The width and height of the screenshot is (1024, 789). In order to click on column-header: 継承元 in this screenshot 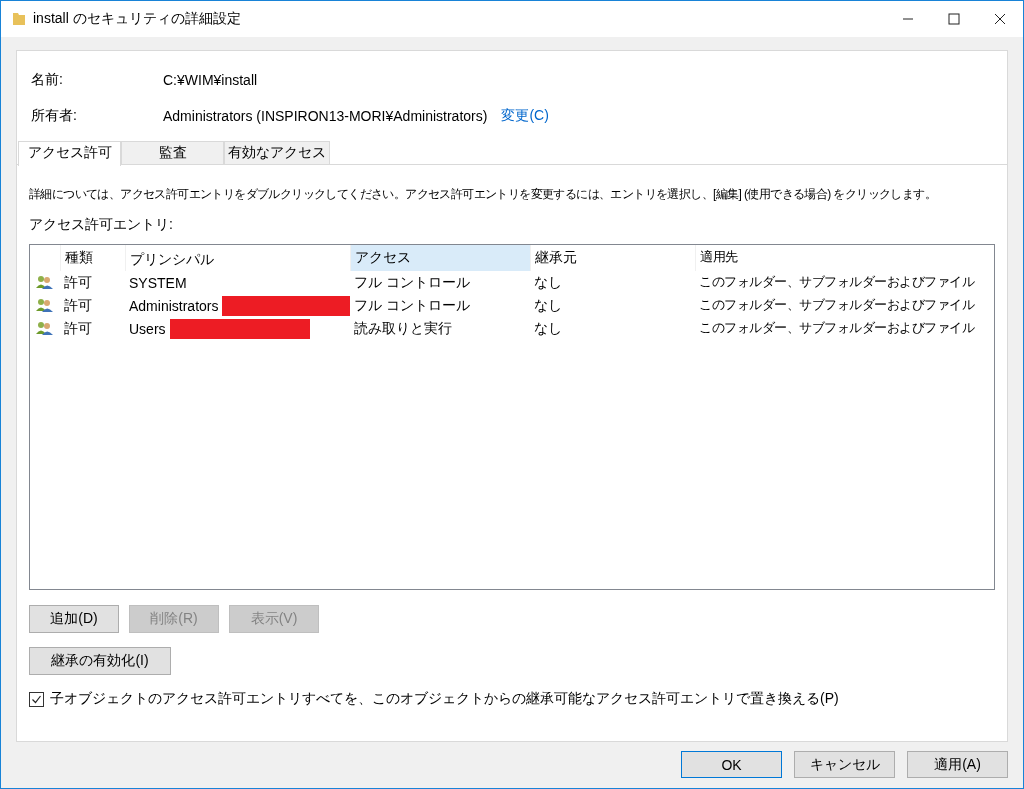, I will do `click(612, 258)`.